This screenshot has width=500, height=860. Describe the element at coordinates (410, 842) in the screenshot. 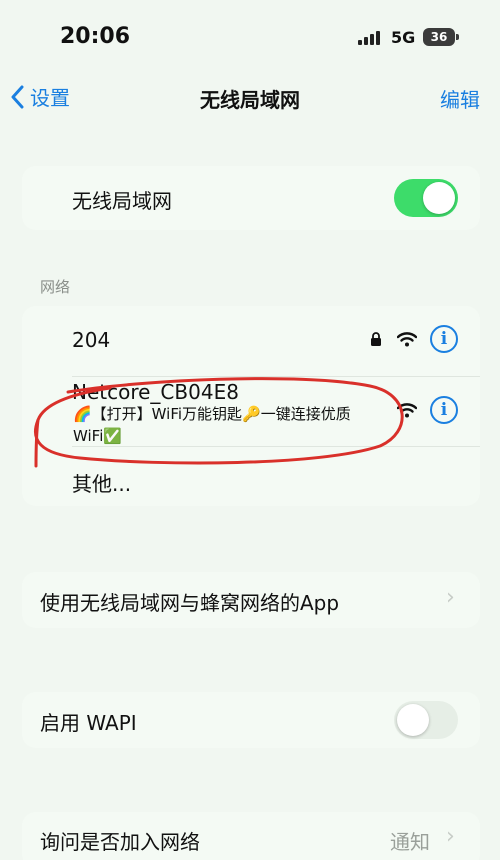

I see `ask-join-value: 通知` at that location.